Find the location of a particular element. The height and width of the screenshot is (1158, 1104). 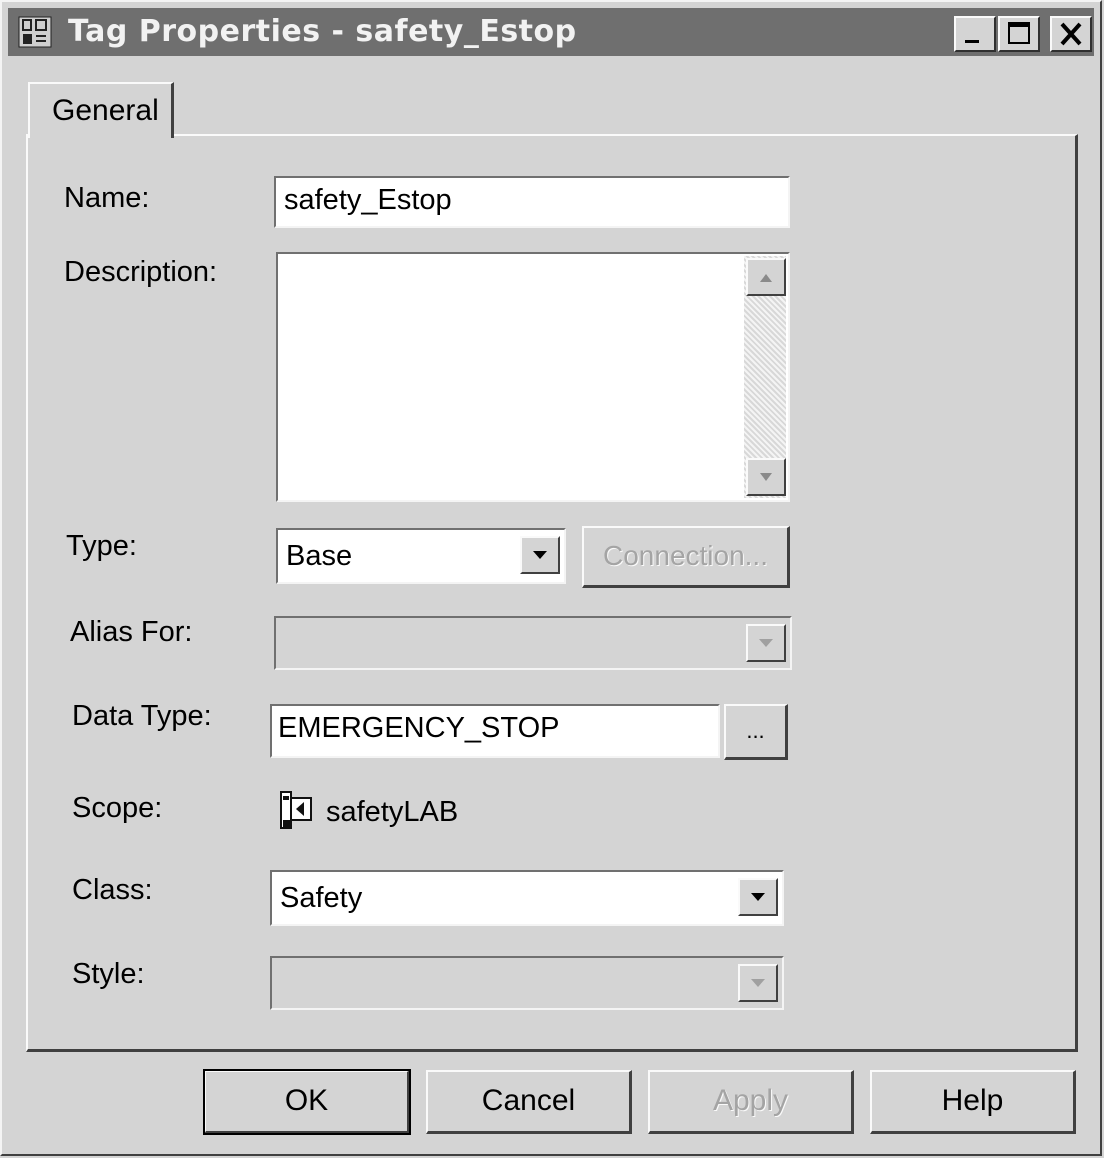

tag-properties-icon is located at coordinates (35, 32).